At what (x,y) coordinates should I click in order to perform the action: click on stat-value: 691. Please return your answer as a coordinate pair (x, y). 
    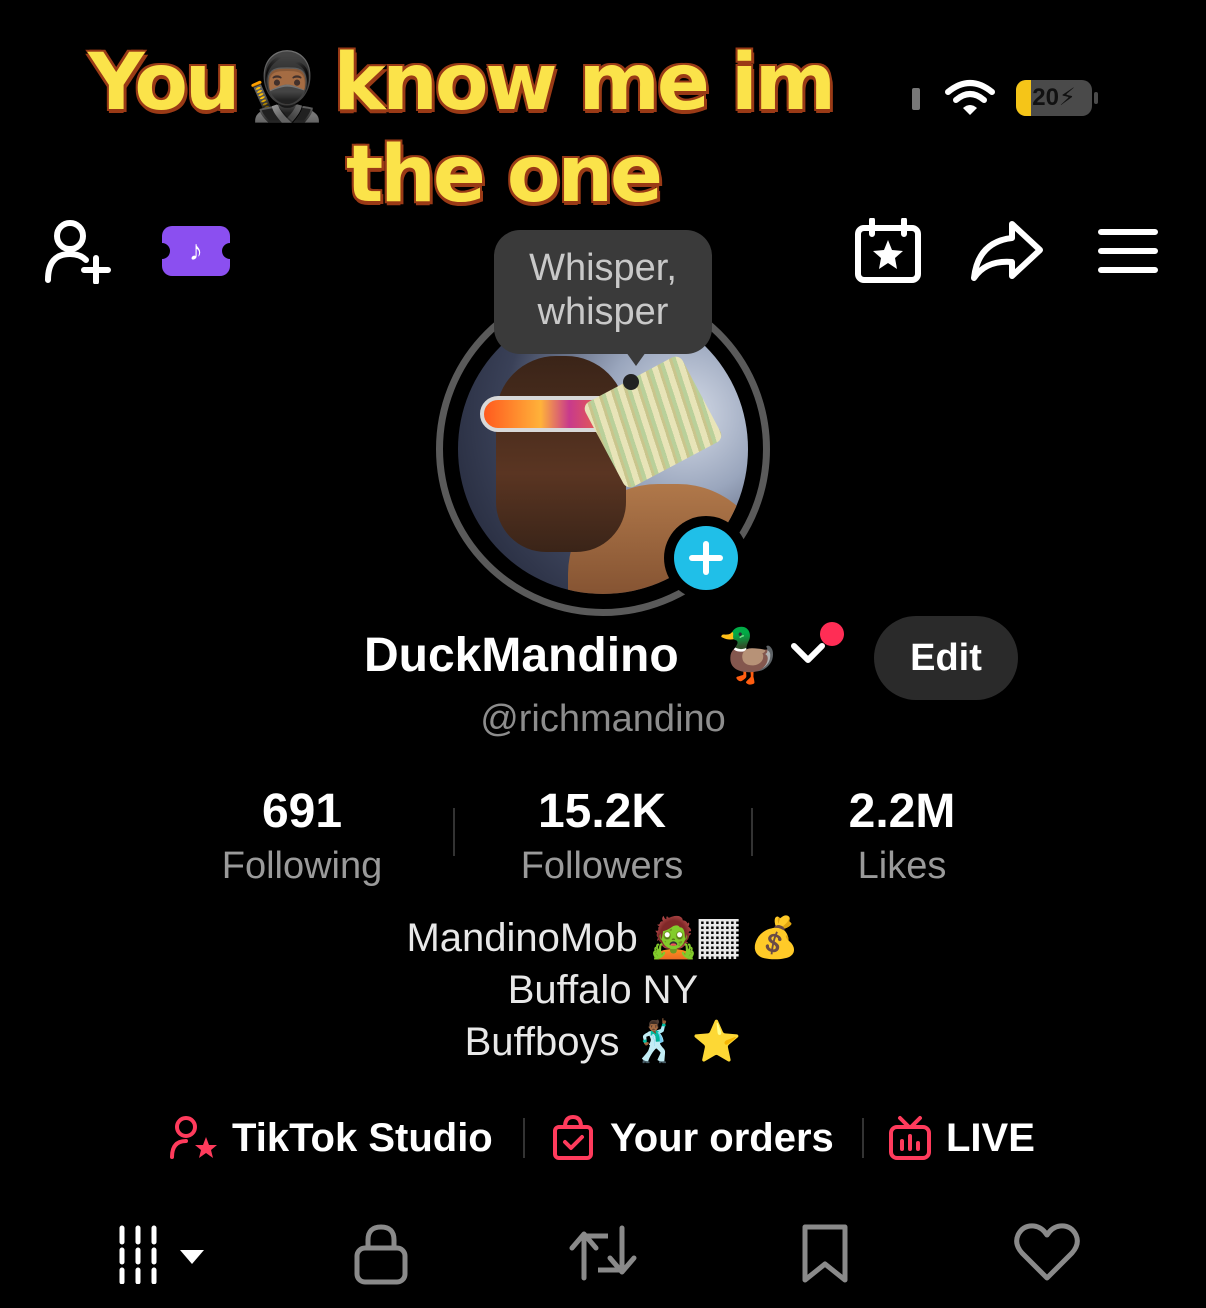
    Looking at the image, I should click on (302, 811).